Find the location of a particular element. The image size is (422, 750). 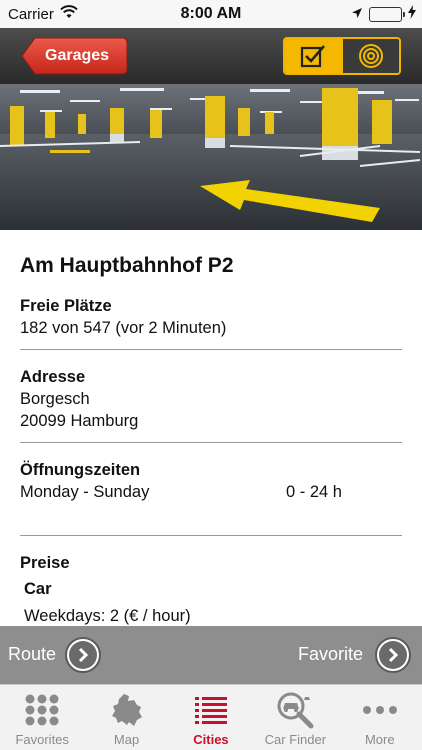

address-street: Borgesch is located at coordinates (55, 399).